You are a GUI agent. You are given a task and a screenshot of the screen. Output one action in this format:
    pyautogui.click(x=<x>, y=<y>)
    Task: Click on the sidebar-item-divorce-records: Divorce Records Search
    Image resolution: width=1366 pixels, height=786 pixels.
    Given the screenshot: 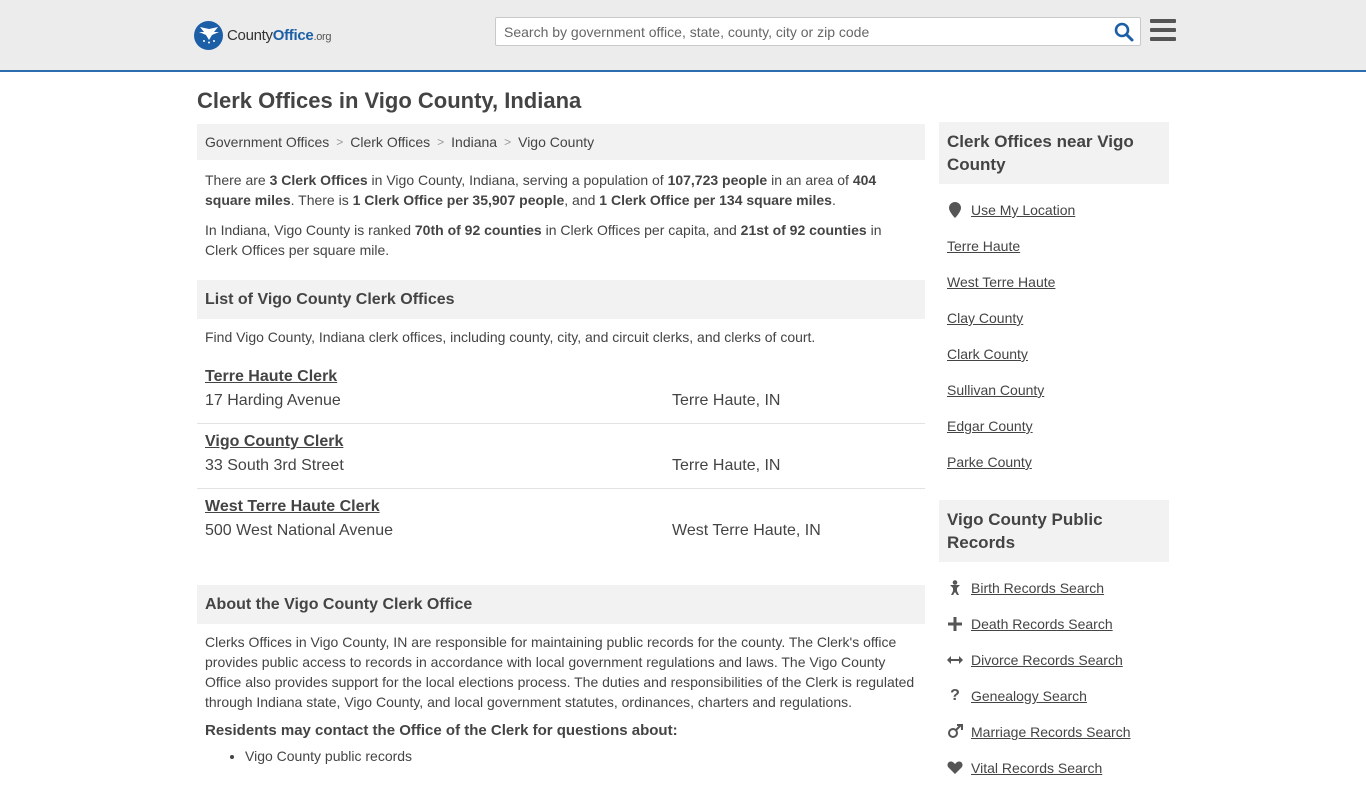 What is the action you would take?
    pyautogui.click(x=1054, y=660)
    